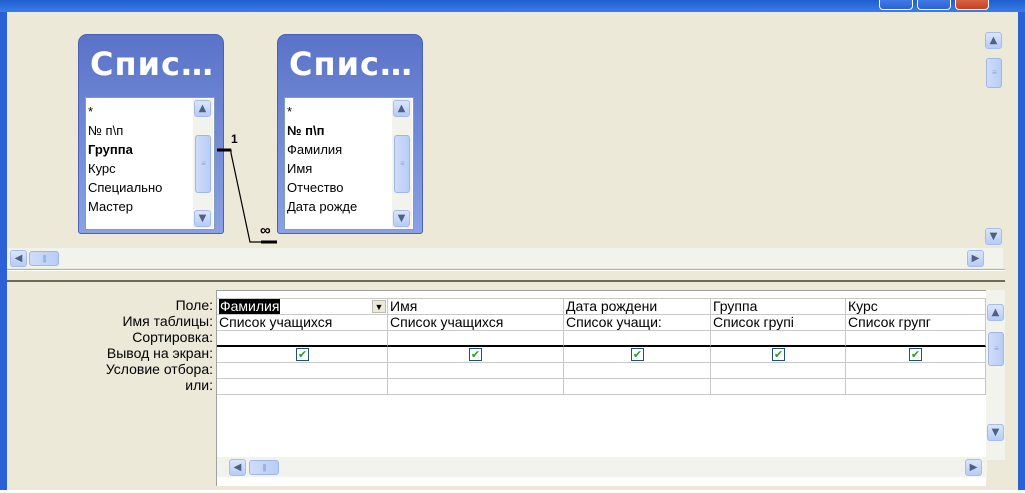 The width and height of the screenshot is (1025, 493). I want to click on diagram-vertical-scrollbar: ▲ ≡ ▼, so click(993, 140).